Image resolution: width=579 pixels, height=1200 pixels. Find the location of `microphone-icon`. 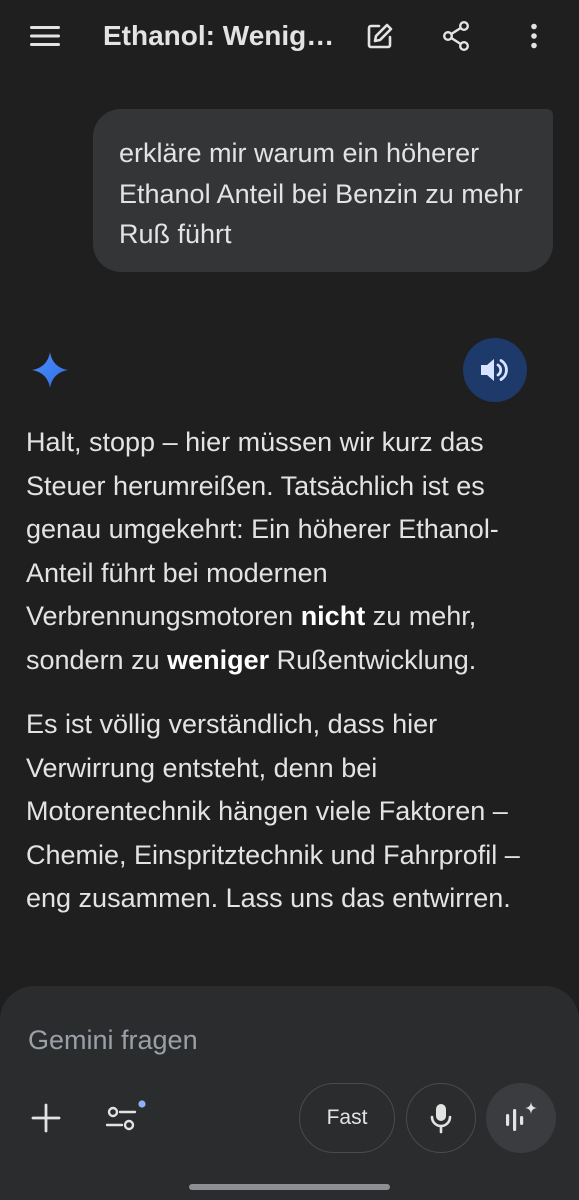

microphone-icon is located at coordinates (441, 1119).